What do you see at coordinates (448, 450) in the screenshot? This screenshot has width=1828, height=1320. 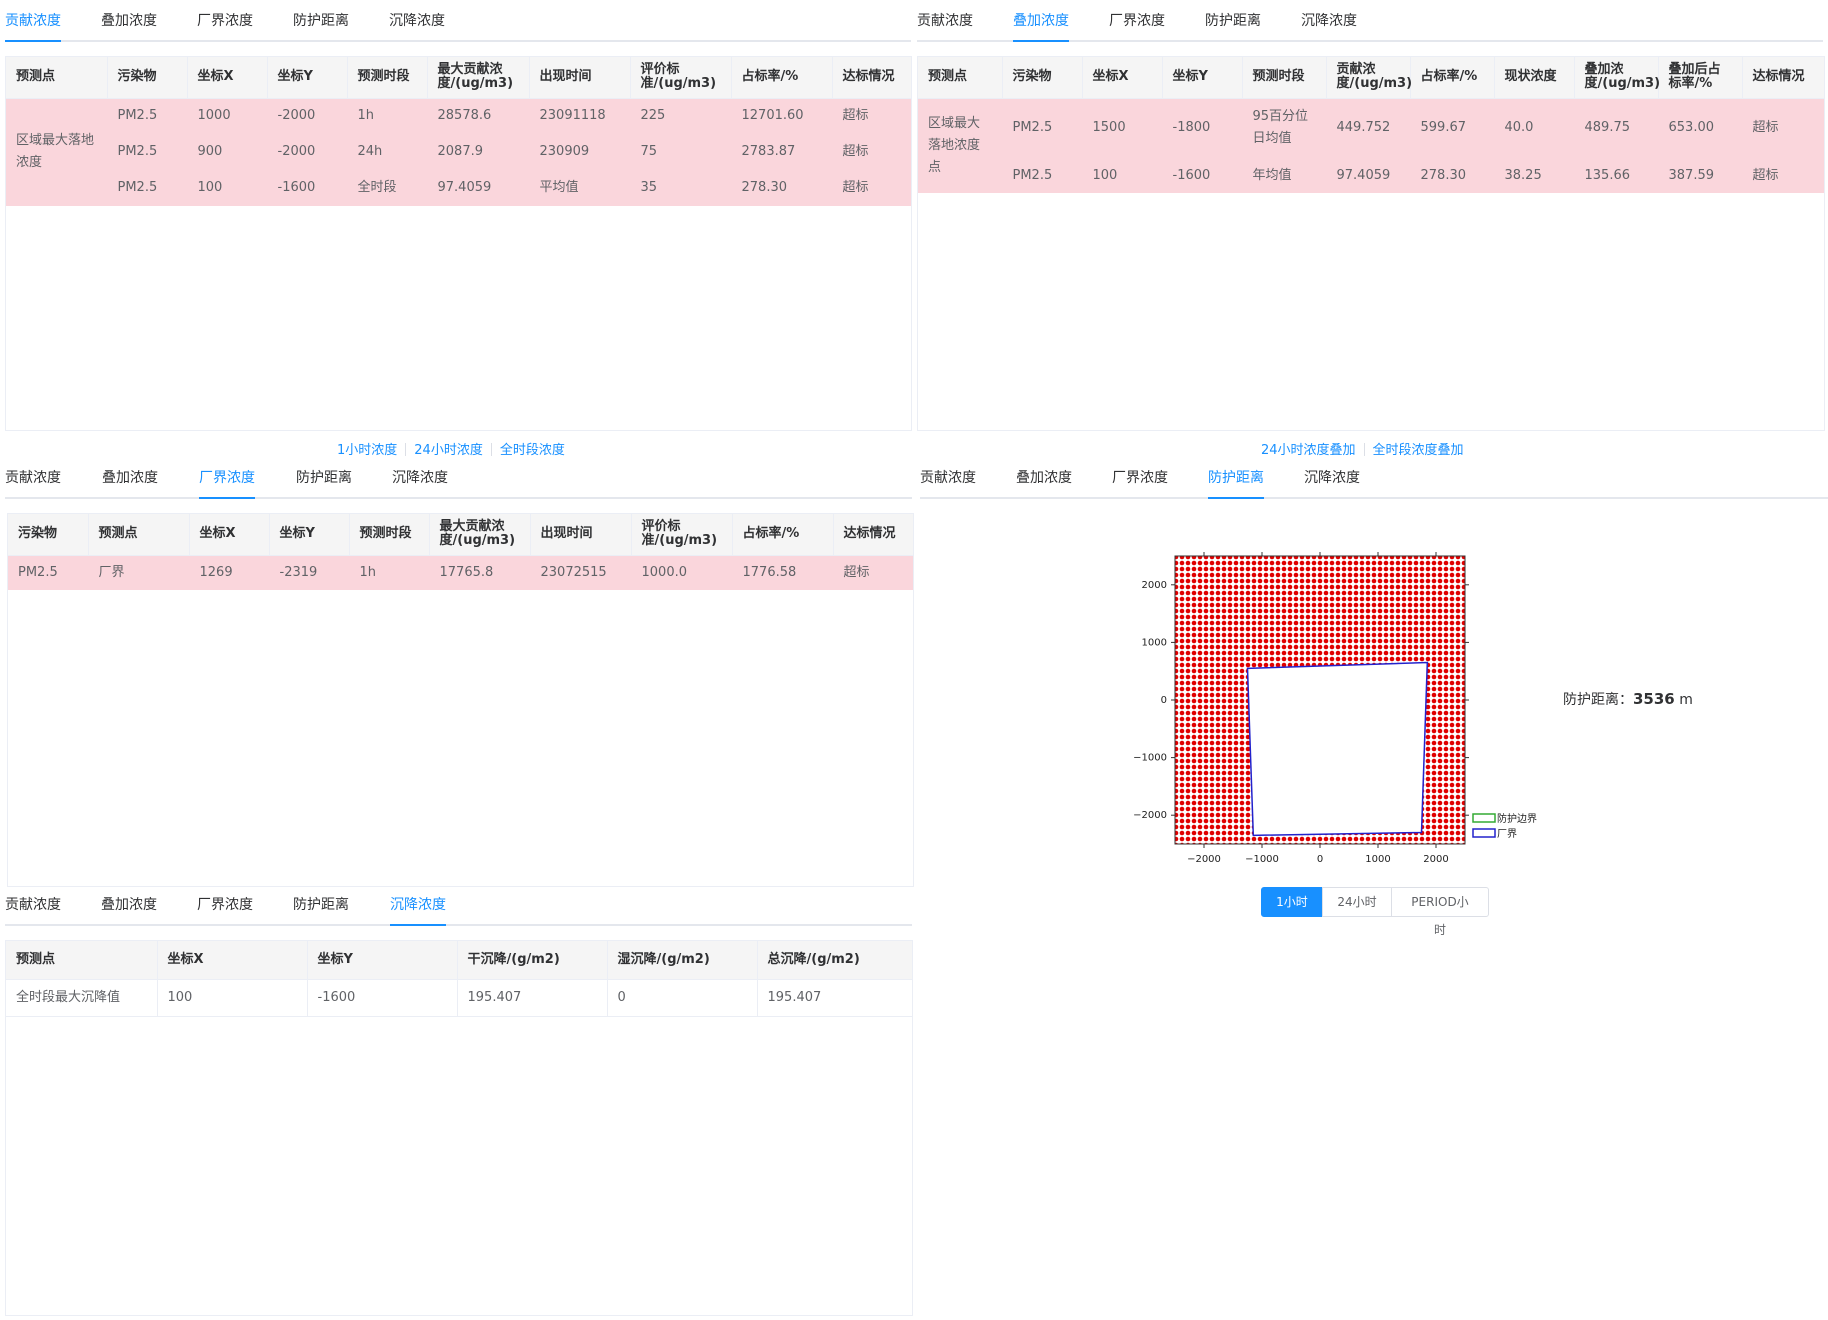 I see `link-24h-concentration: 24小时浓度` at bounding box center [448, 450].